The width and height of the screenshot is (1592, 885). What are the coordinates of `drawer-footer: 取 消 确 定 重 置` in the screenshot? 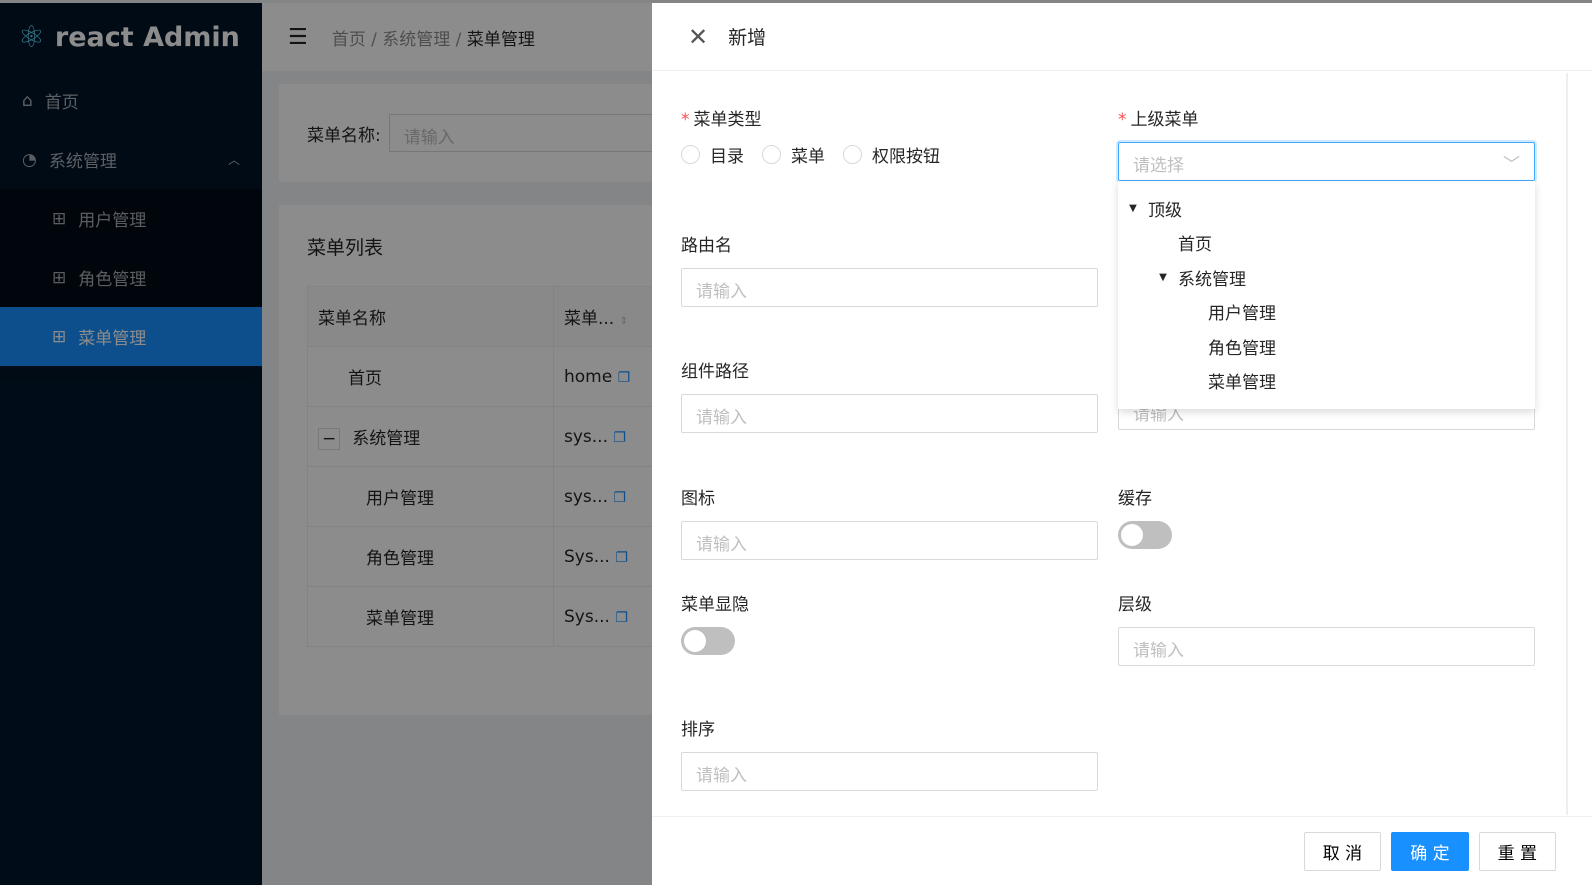 It's located at (1122, 850).